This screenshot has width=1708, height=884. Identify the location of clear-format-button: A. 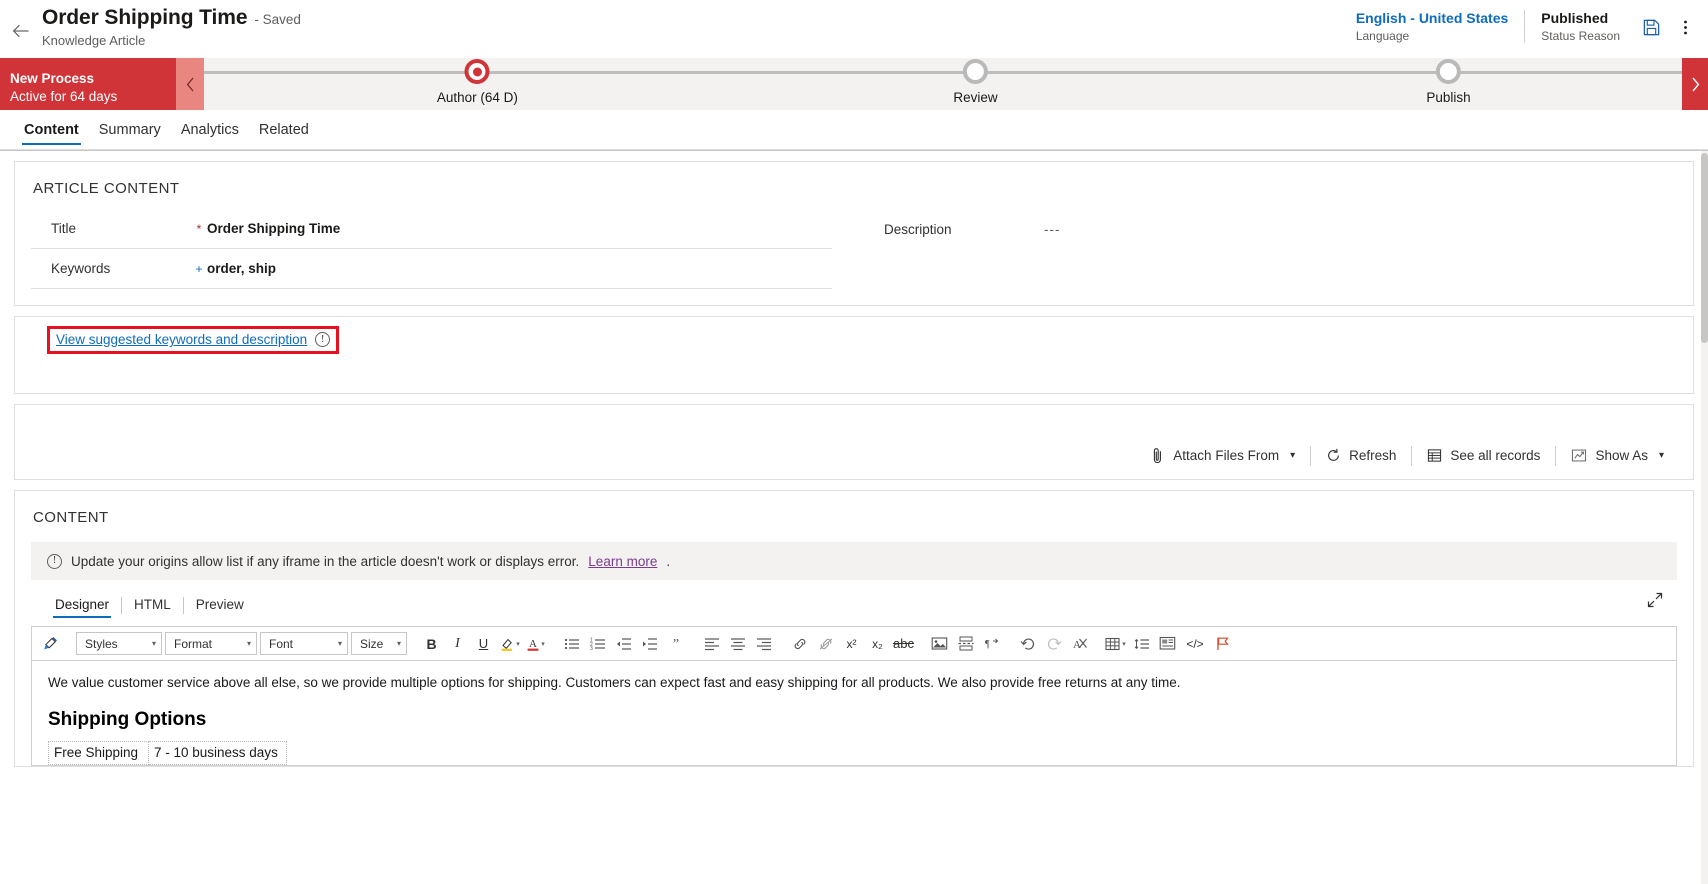
(1079, 643).